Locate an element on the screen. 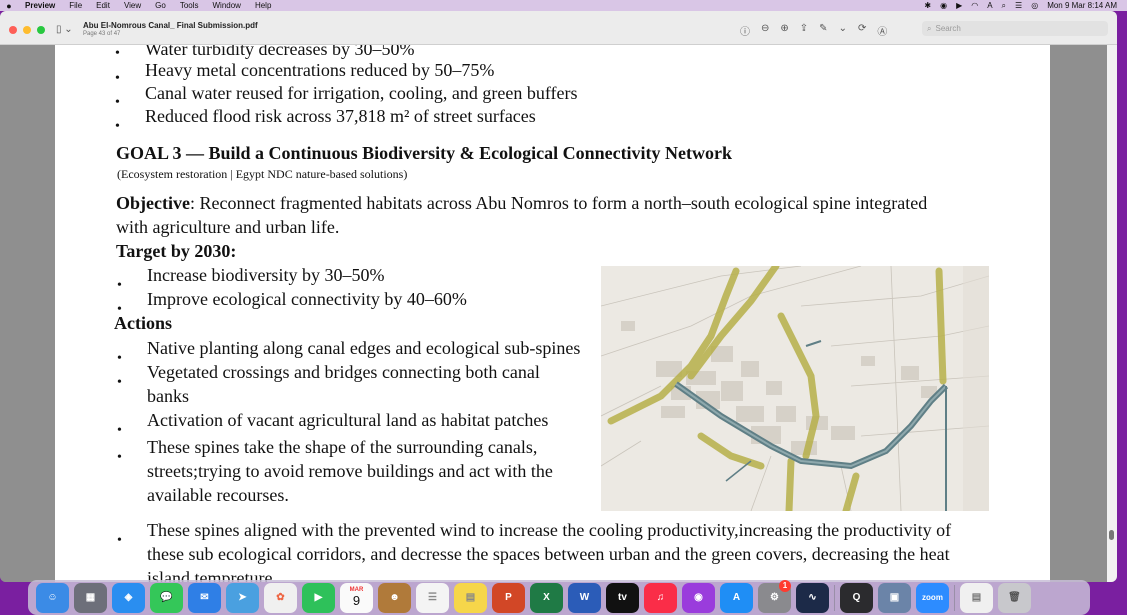  menu-file: File is located at coordinates (75, 5).